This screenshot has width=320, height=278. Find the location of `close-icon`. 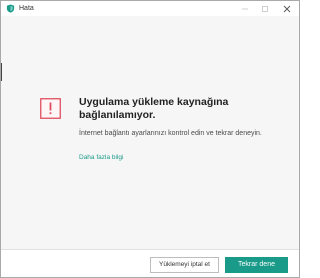

close-icon is located at coordinates (287, 8).